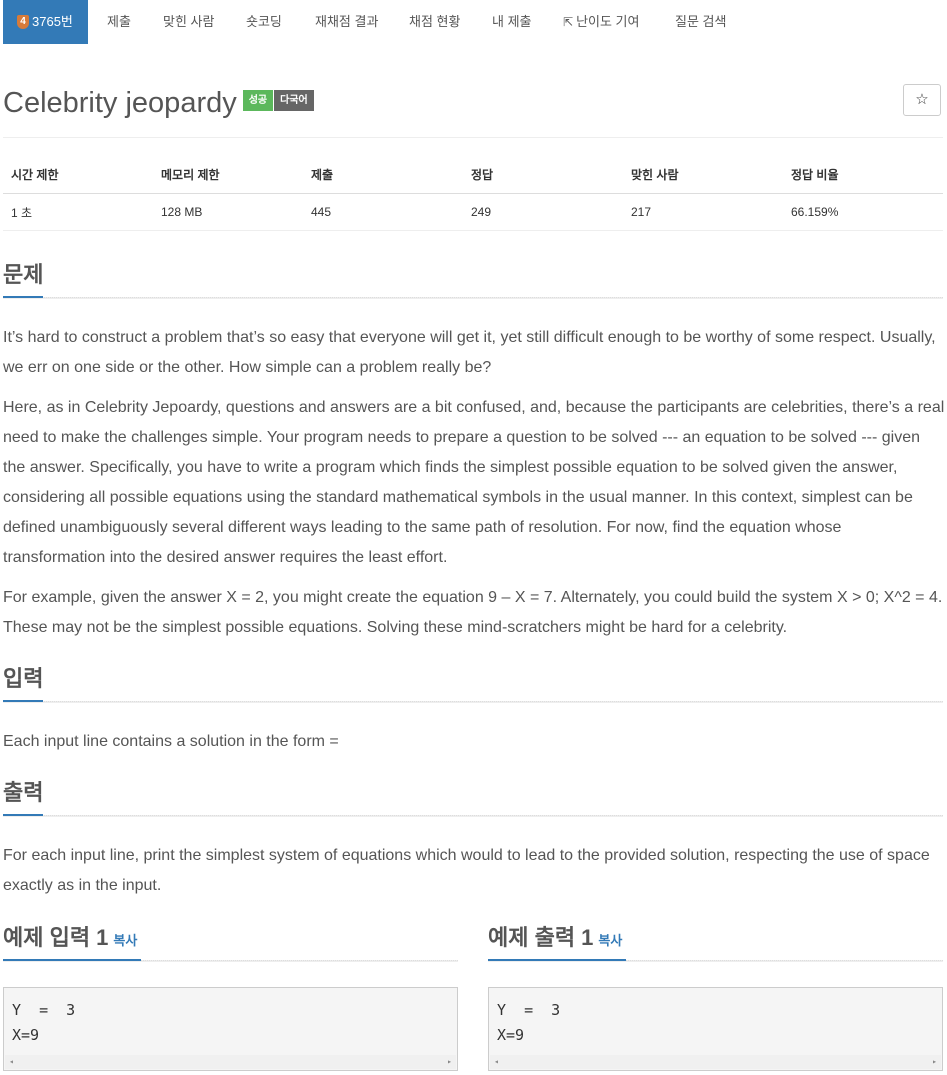  Describe the element at coordinates (383, 175) in the screenshot. I see `header-submissions: 제출` at that location.